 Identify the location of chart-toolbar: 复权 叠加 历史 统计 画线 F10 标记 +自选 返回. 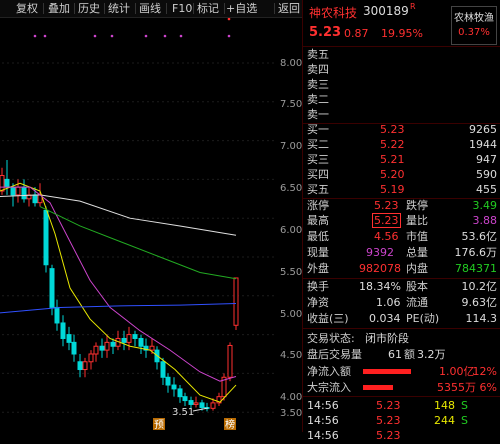
(151, 9).